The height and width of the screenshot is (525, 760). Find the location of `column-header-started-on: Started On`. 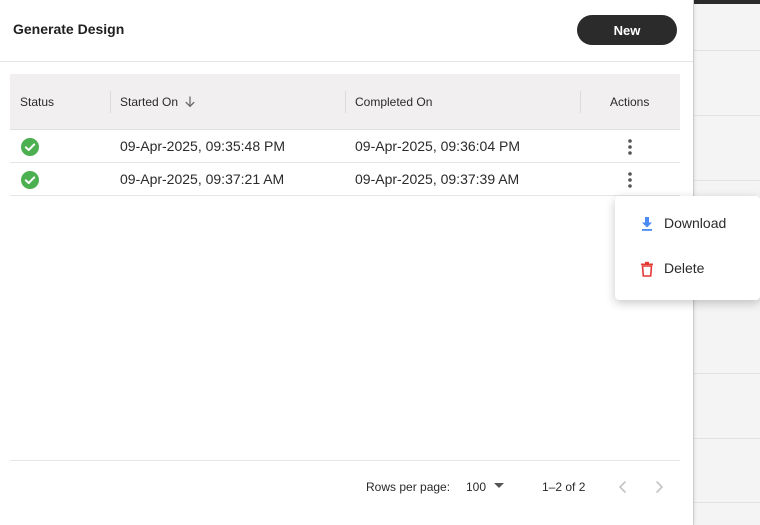

column-header-started-on: Started On is located at coordinates (158, 102).